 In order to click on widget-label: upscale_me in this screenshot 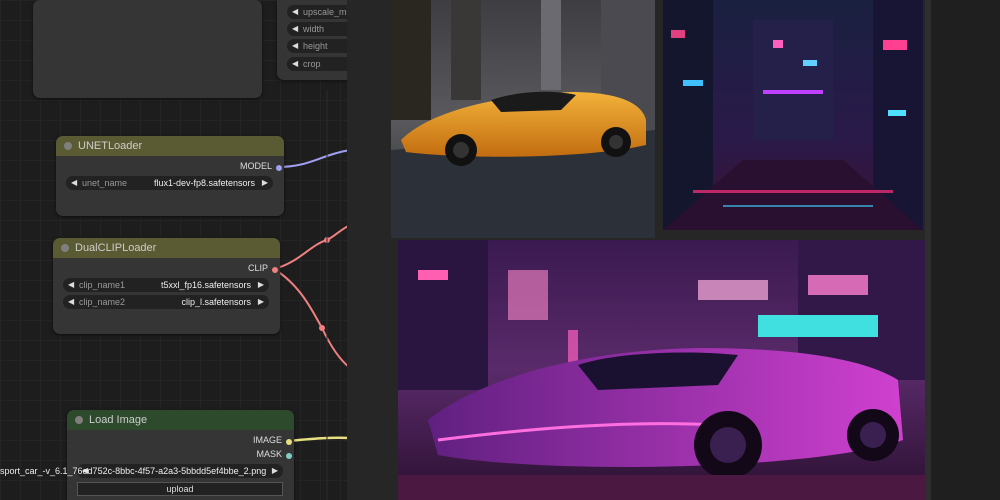, I will do `click(327, 12)`.